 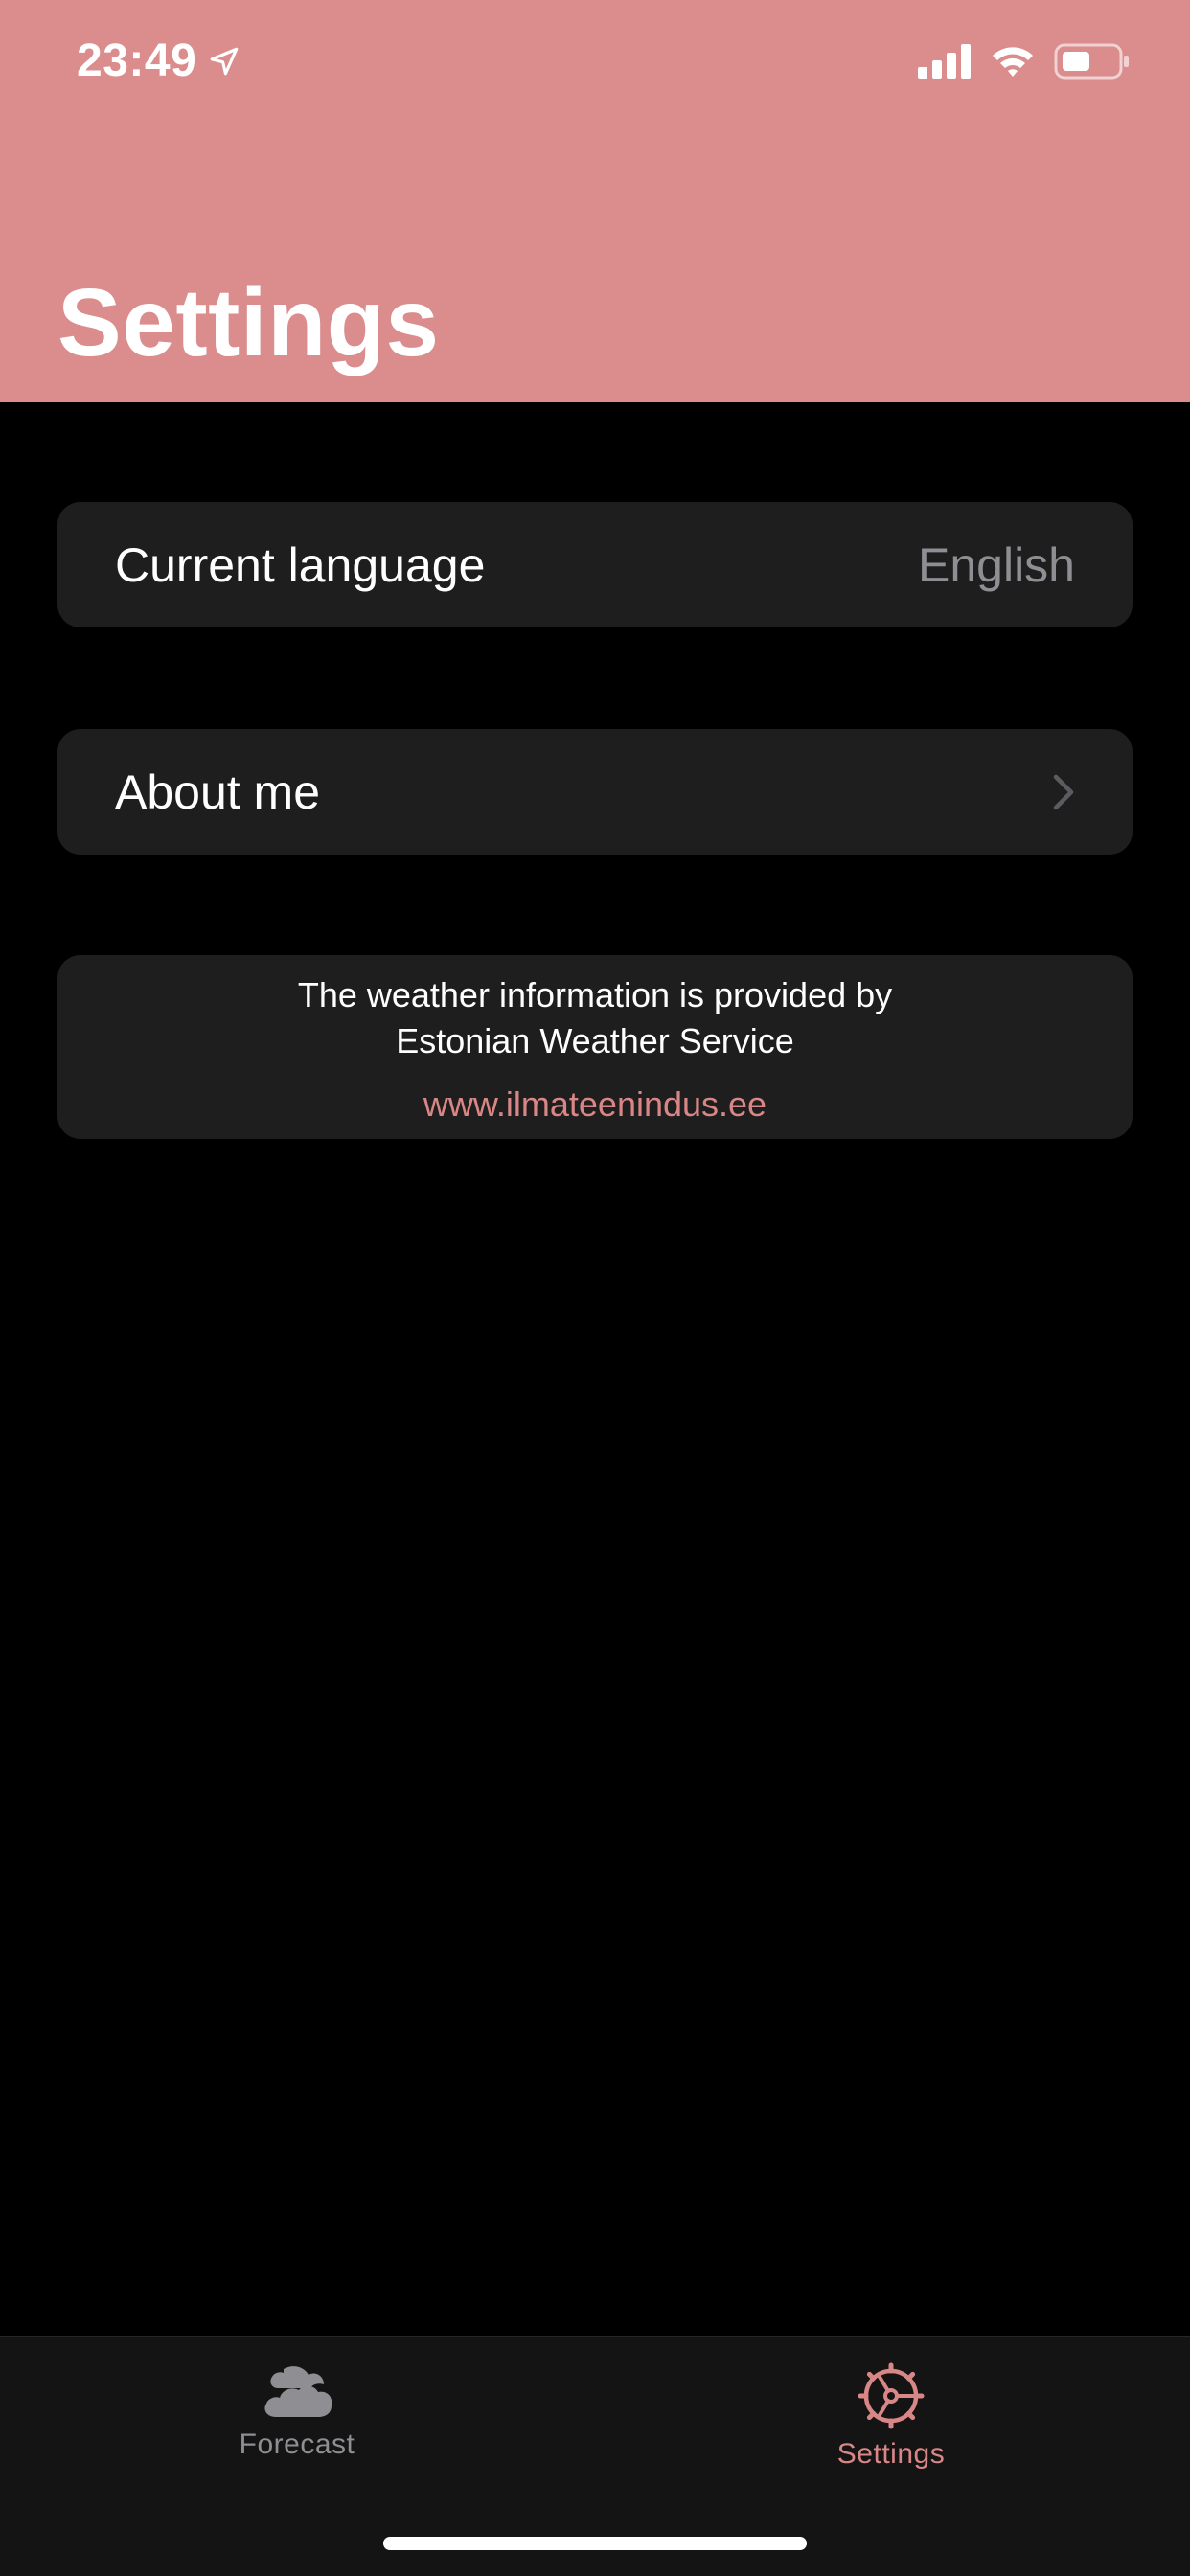 What do you see at coordinates (218, 791) in the screenshot?
I see `about-me-label: About me` at bounding box center [218, 791].